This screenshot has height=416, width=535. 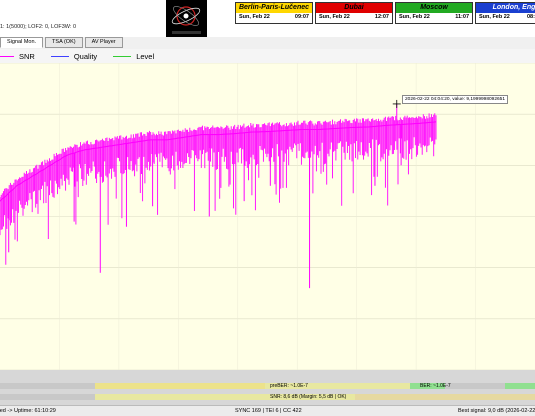 I want to click on ber-bar-fill, so click(x=520, y=386).